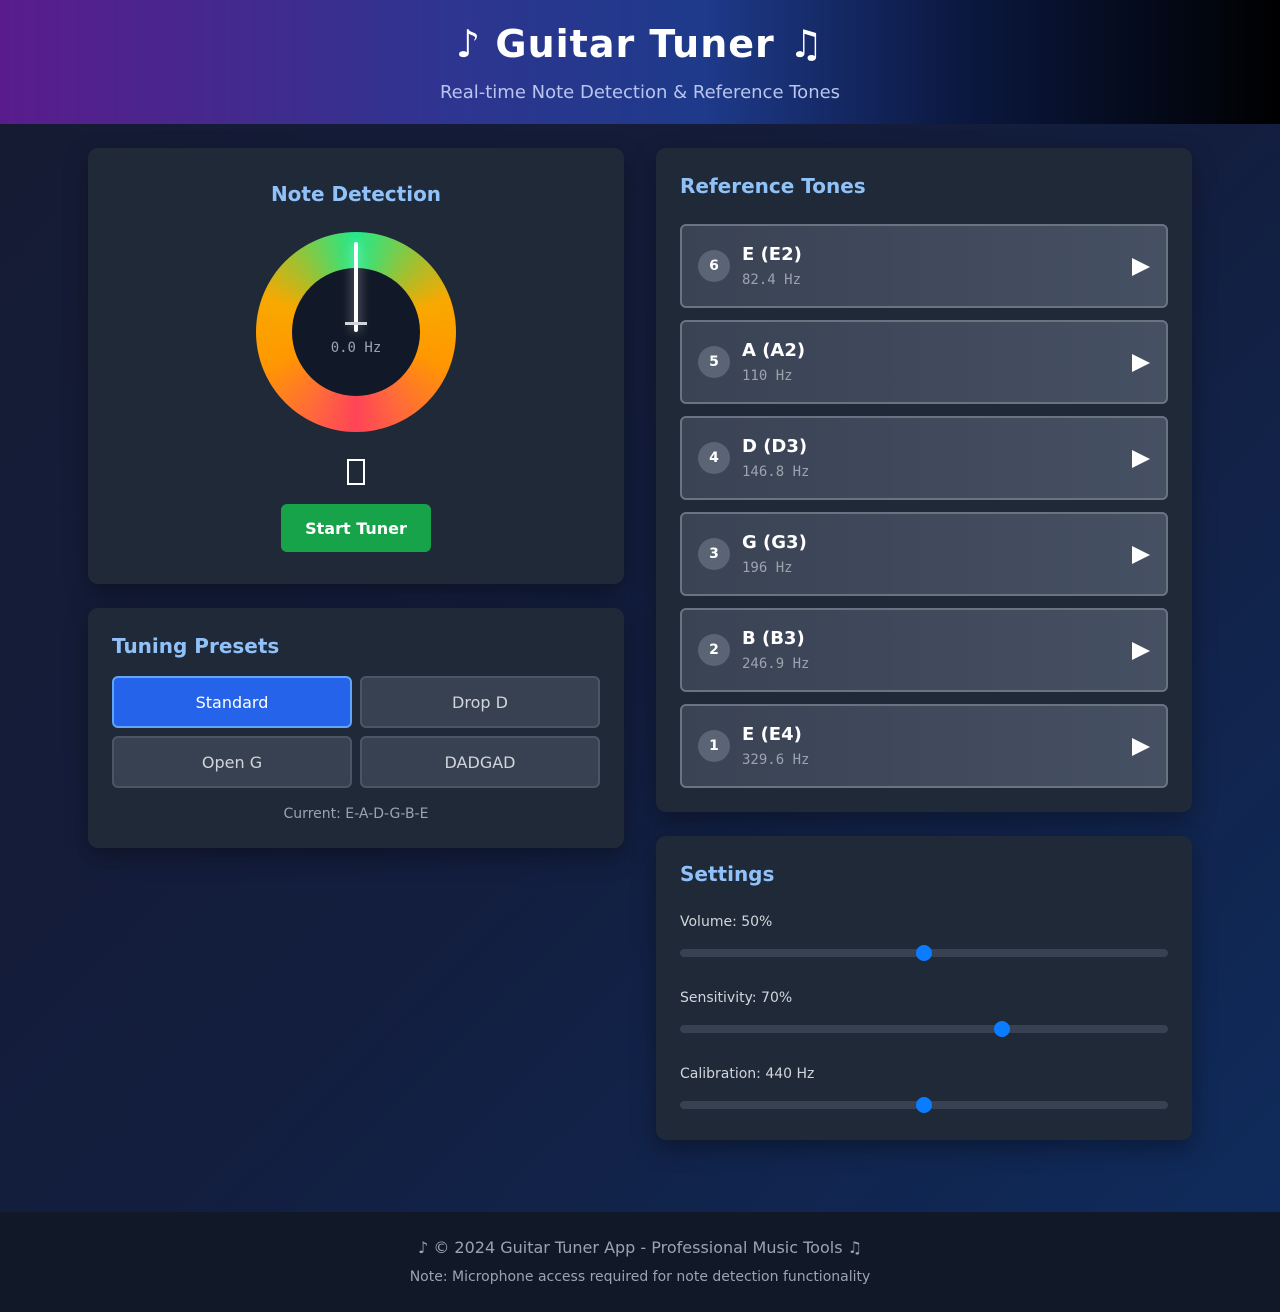 The width and height of the screenshot is (1280, 1312). What do you see at coordinates (775, 446) in the screenshot?
I see `tone-note: D (D3)` at bounding box center [775, 446].